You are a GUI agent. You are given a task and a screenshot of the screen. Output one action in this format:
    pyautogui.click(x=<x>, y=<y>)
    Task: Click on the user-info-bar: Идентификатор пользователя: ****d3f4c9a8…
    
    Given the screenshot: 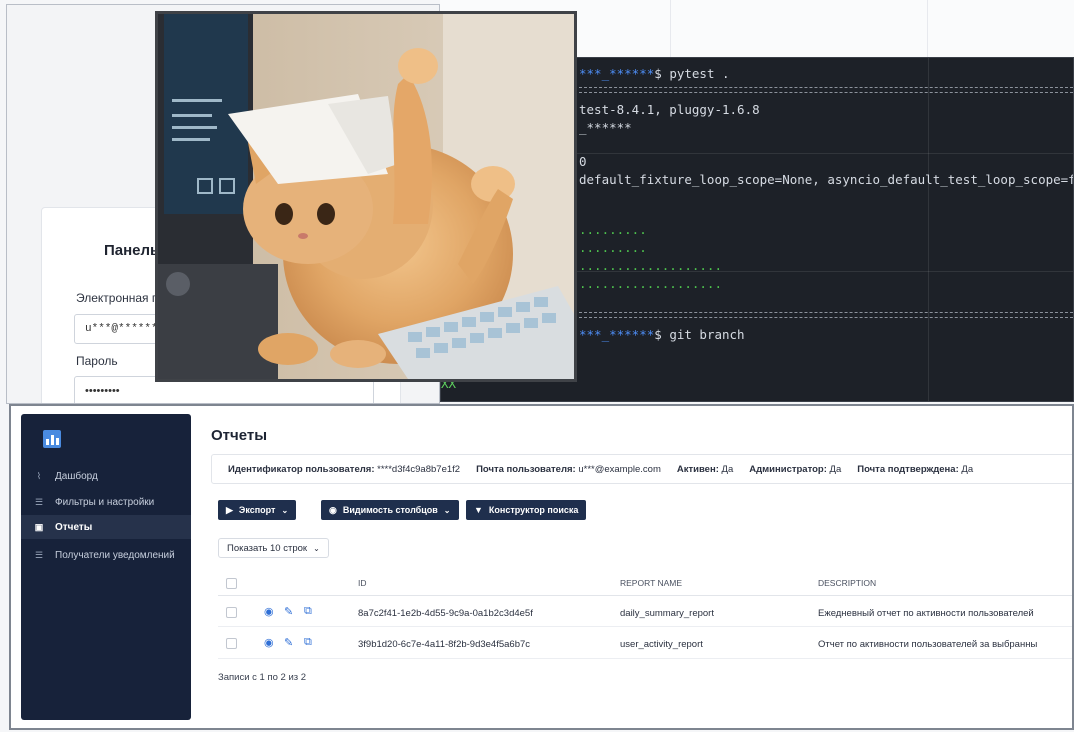 What is the action you would take?
    pyautogui.click(x=641, y=469)
    